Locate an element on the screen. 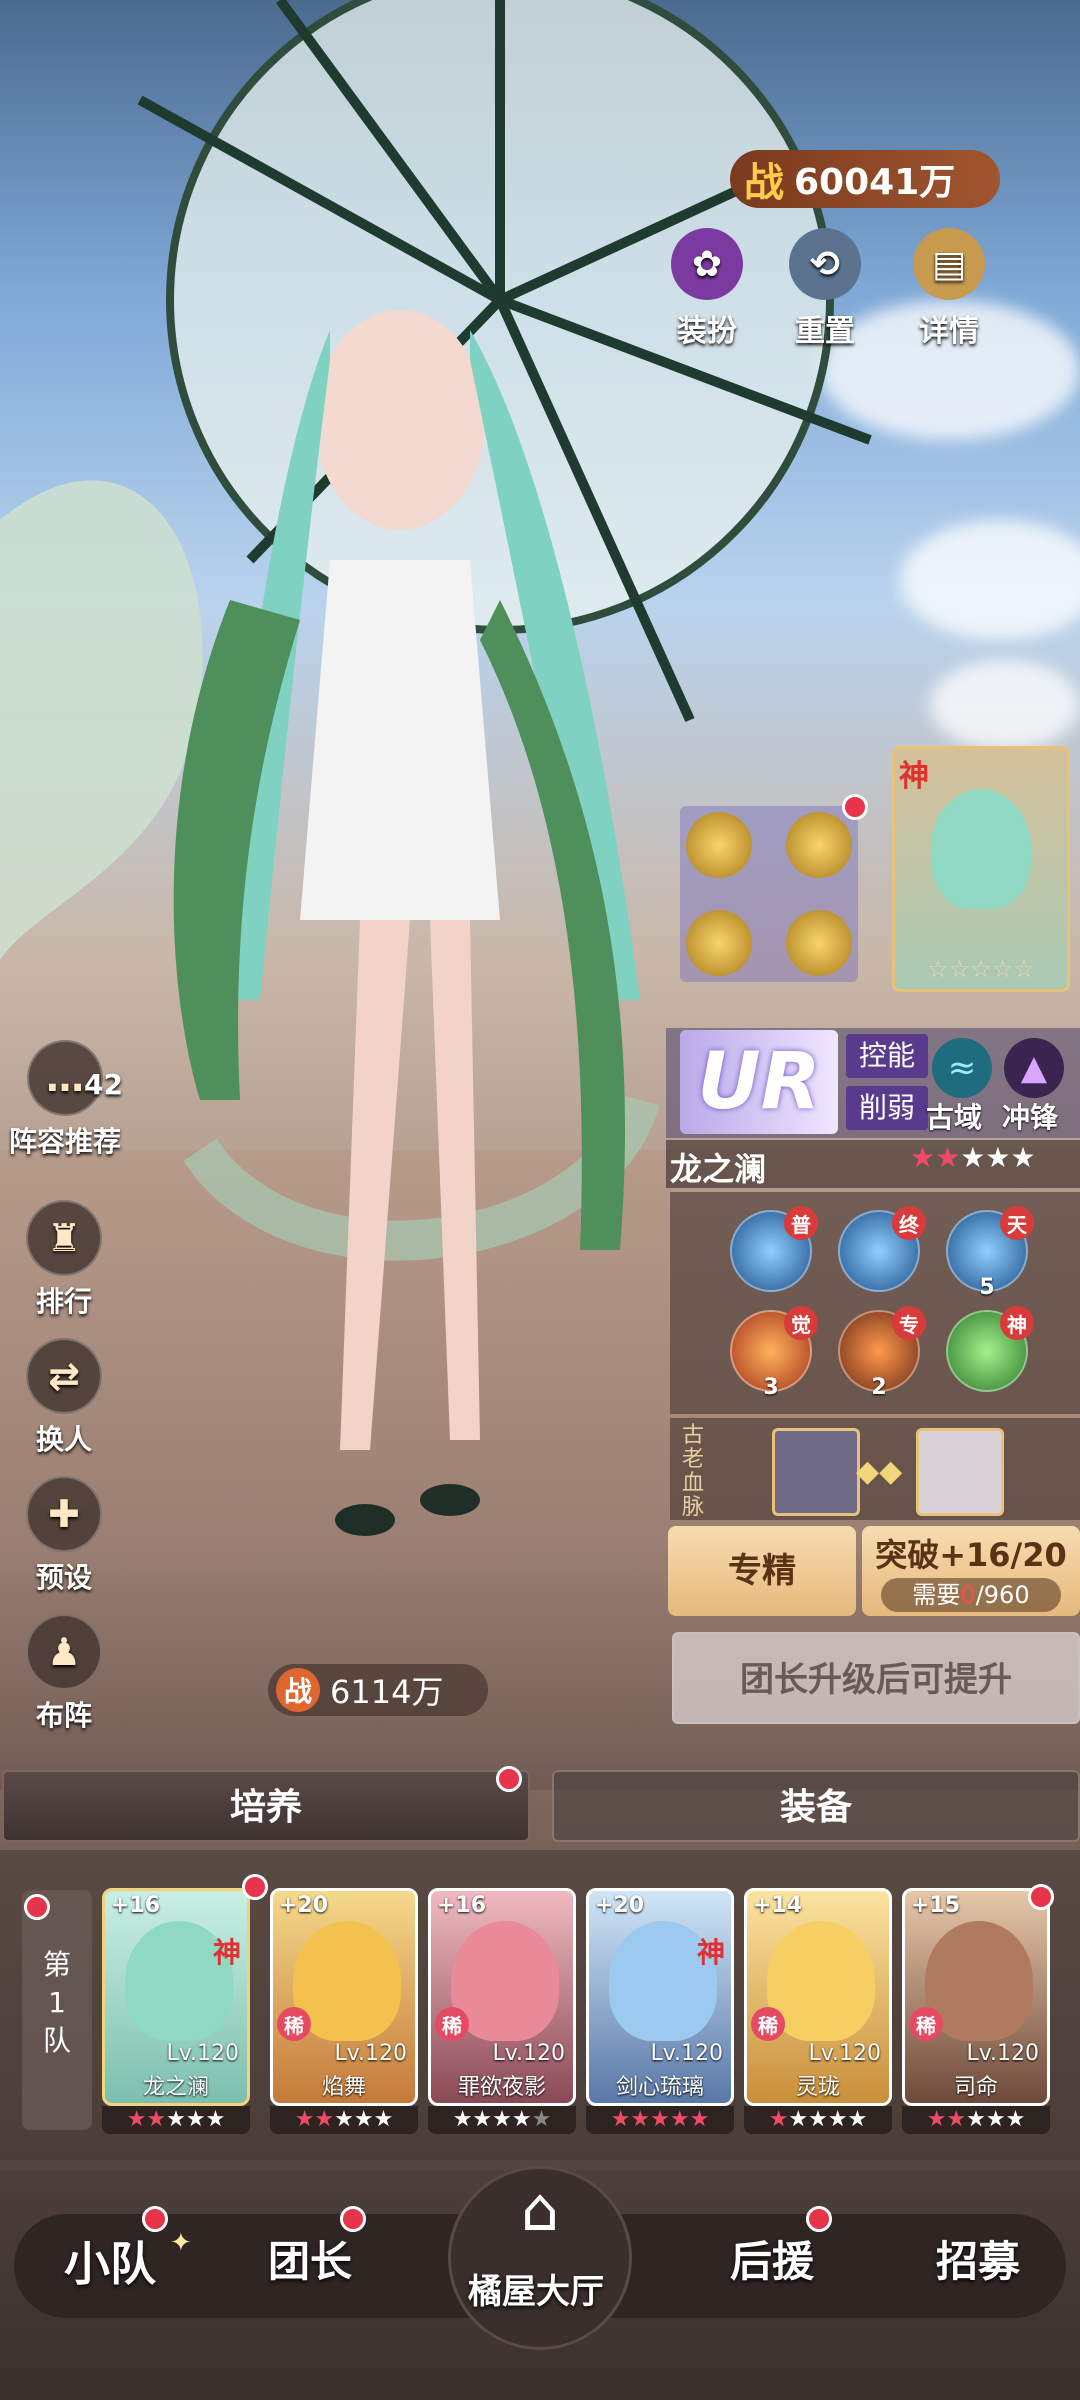 The height and width of the screenshot is (2400, 1080). breakthrough-button: 突破+16/20 需要0/960 is located at coordinates (971, 1571).